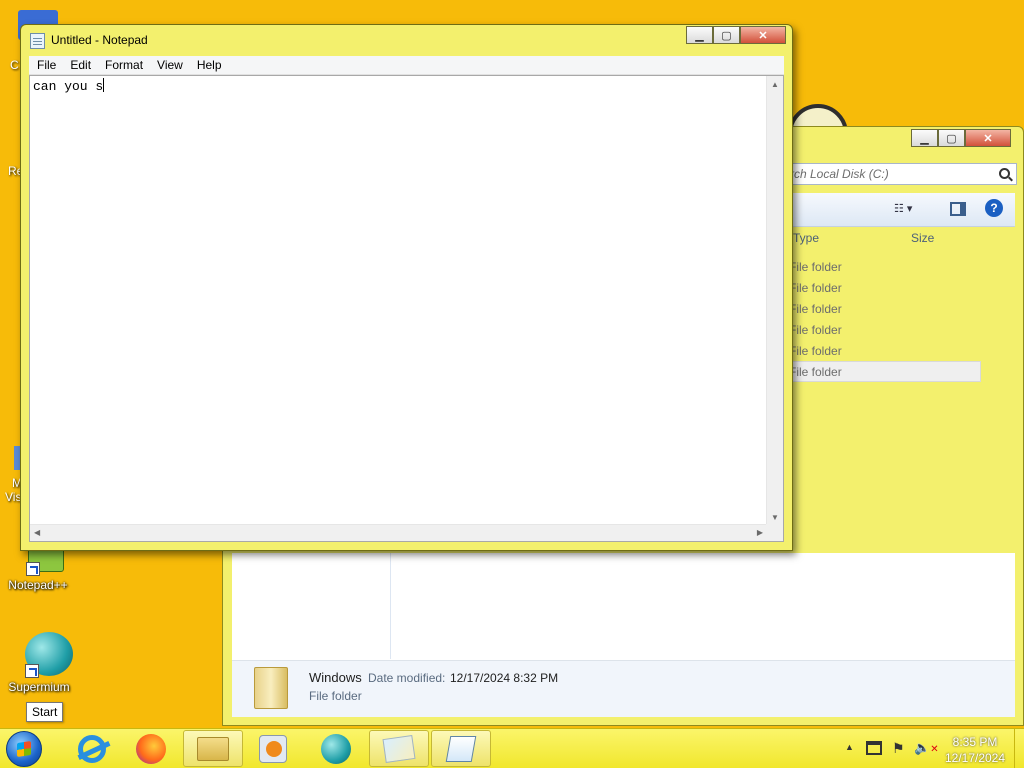 This screenshot has width=1024, height=768. I want to click on file-explorer-icon, so click(213, 748).